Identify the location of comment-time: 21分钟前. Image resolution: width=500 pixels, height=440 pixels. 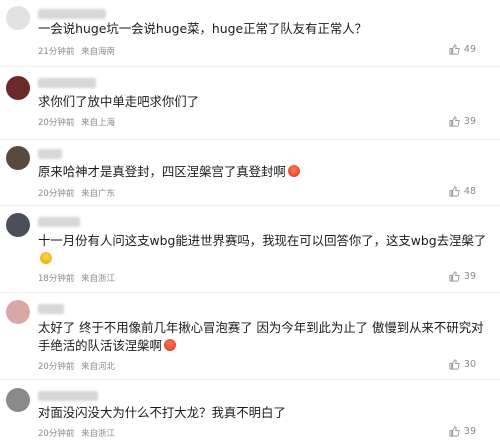
(56, 52).